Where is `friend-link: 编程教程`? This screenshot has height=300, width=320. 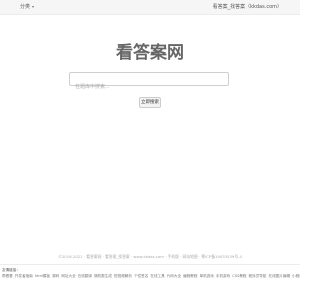
friend-link: 编程教程 is located at coordinates (190, 276).